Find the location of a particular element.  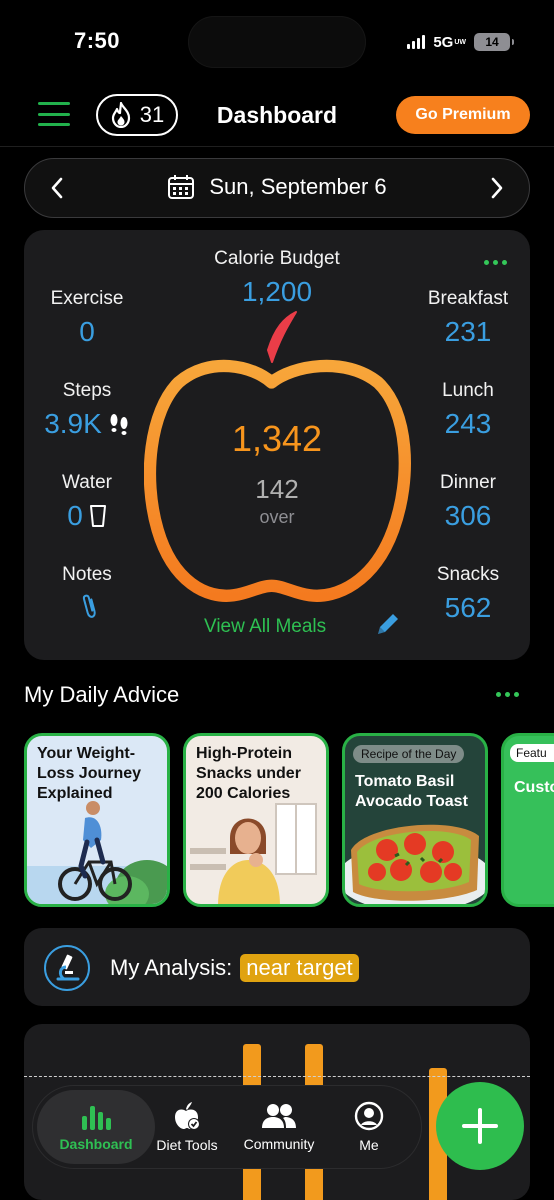

current-date: Sun, September 6 is located at coordinates (298, 186).